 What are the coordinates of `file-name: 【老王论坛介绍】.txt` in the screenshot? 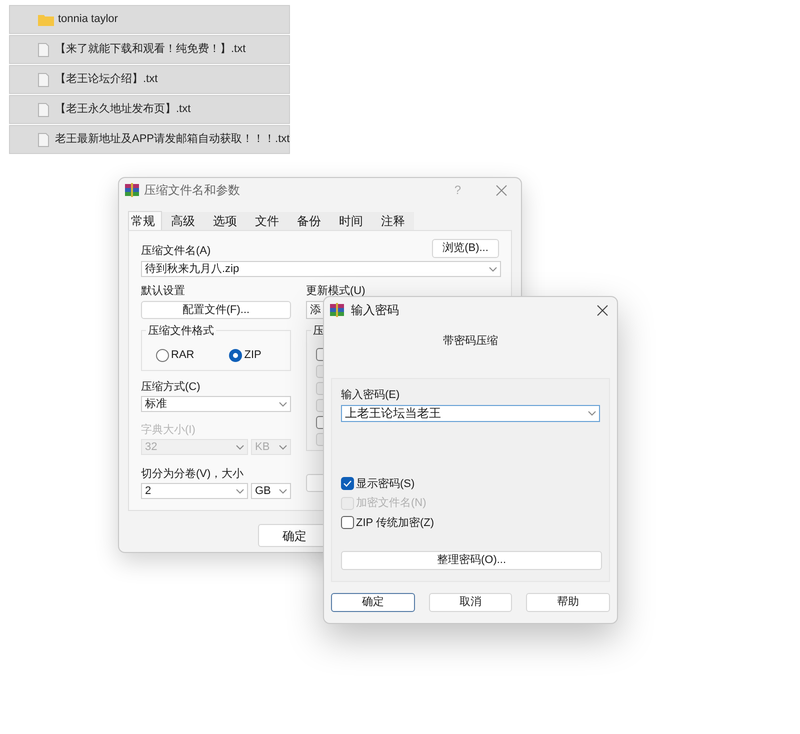 It's located at (106, 80).